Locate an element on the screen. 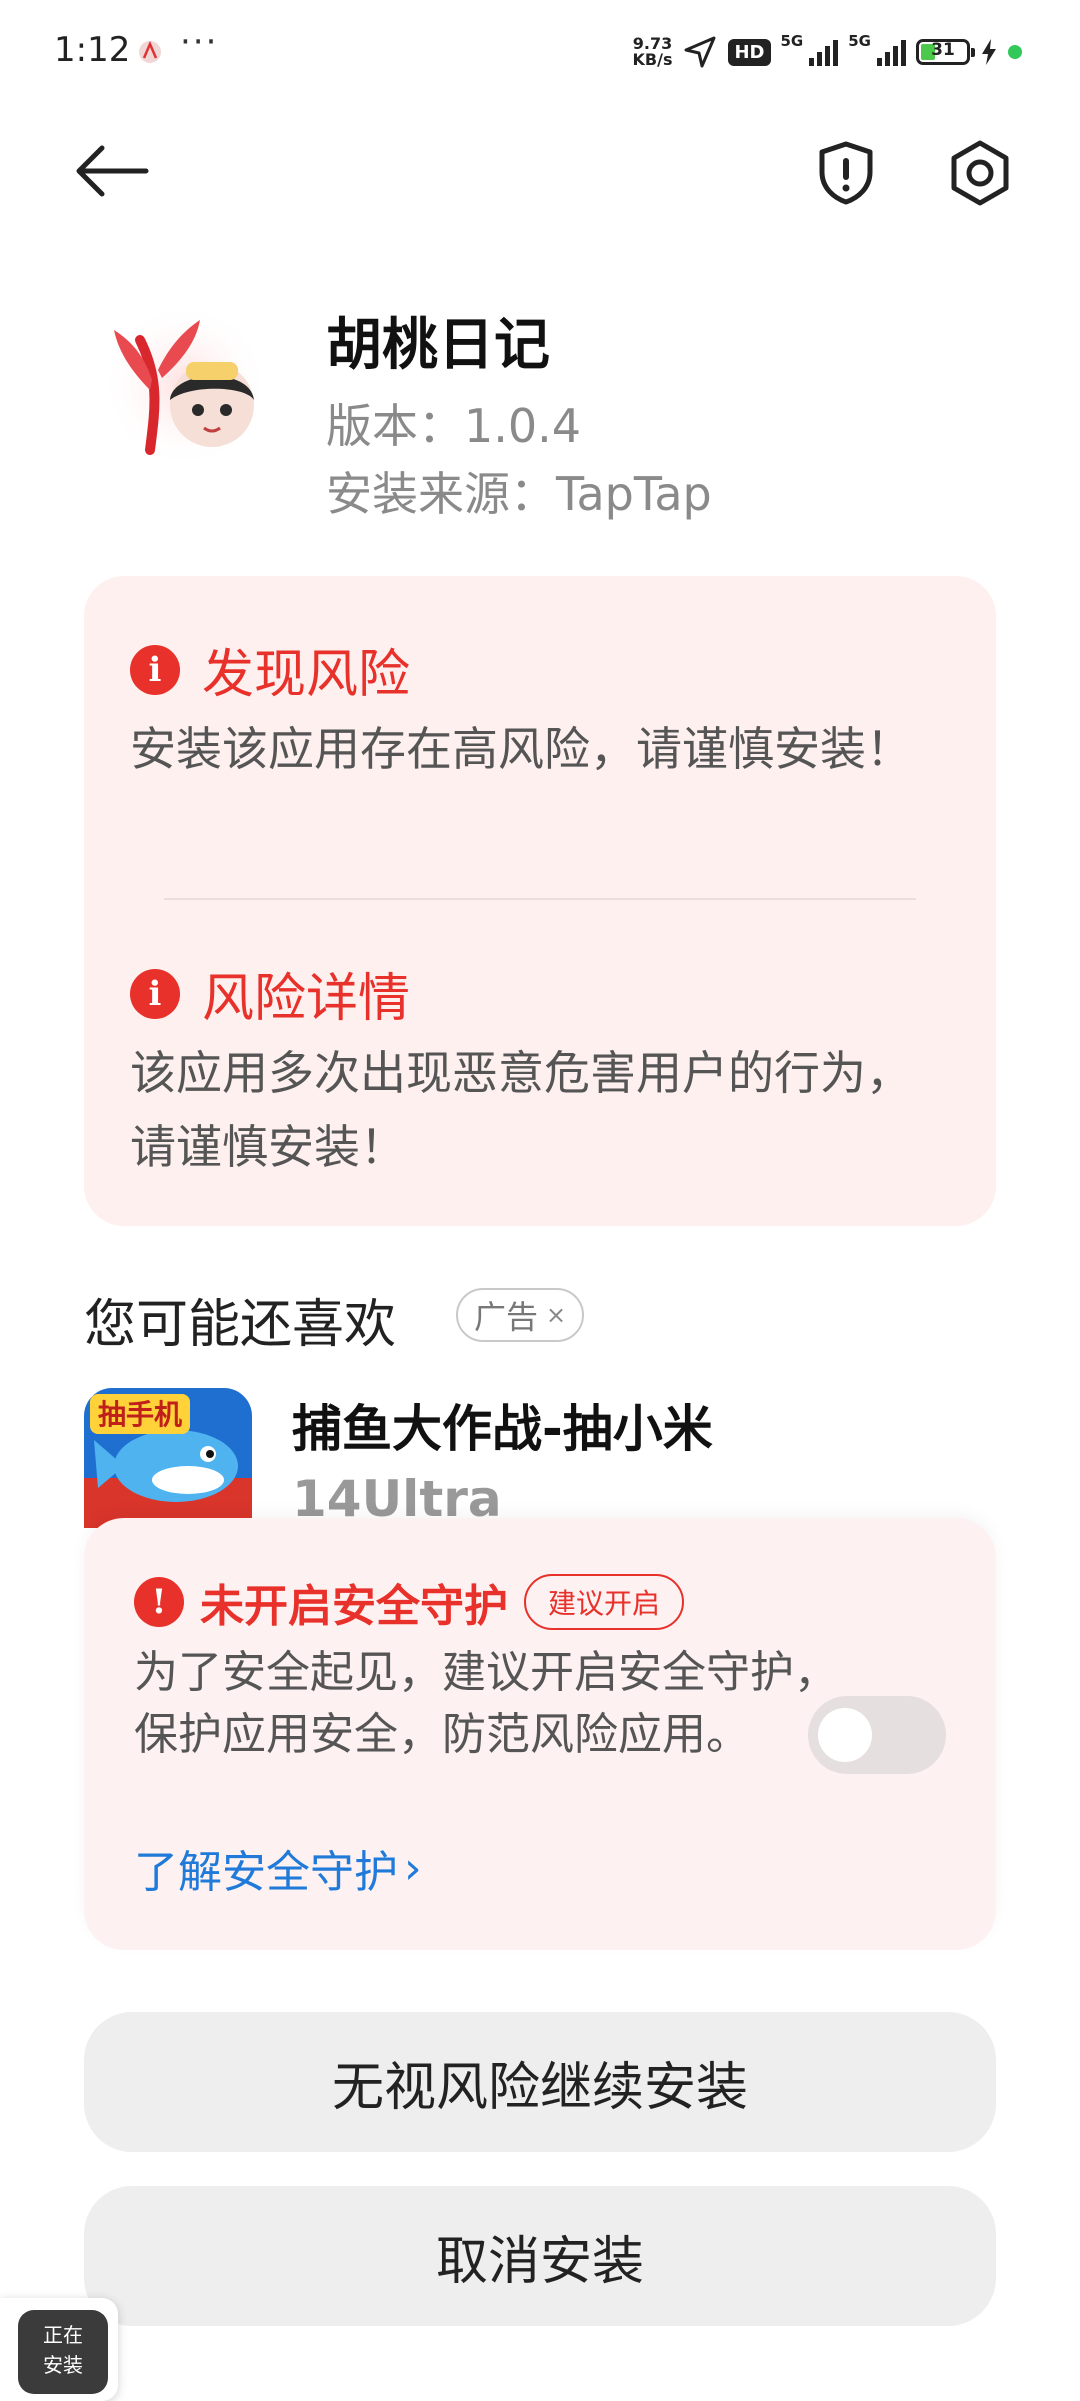 This screenshot has width=1080, height=2401. installing-label-2: 安装 is located at coordinates (63, 2365).